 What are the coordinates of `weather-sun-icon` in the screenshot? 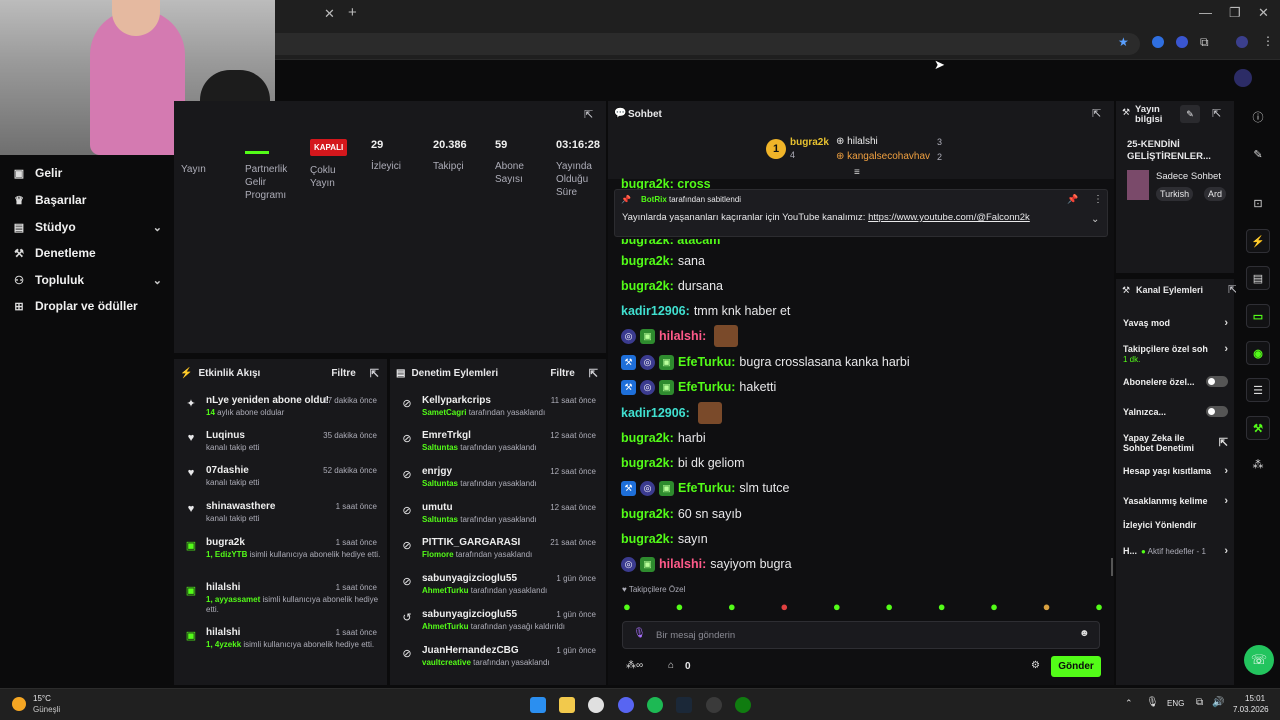 It's located at (19, 704).